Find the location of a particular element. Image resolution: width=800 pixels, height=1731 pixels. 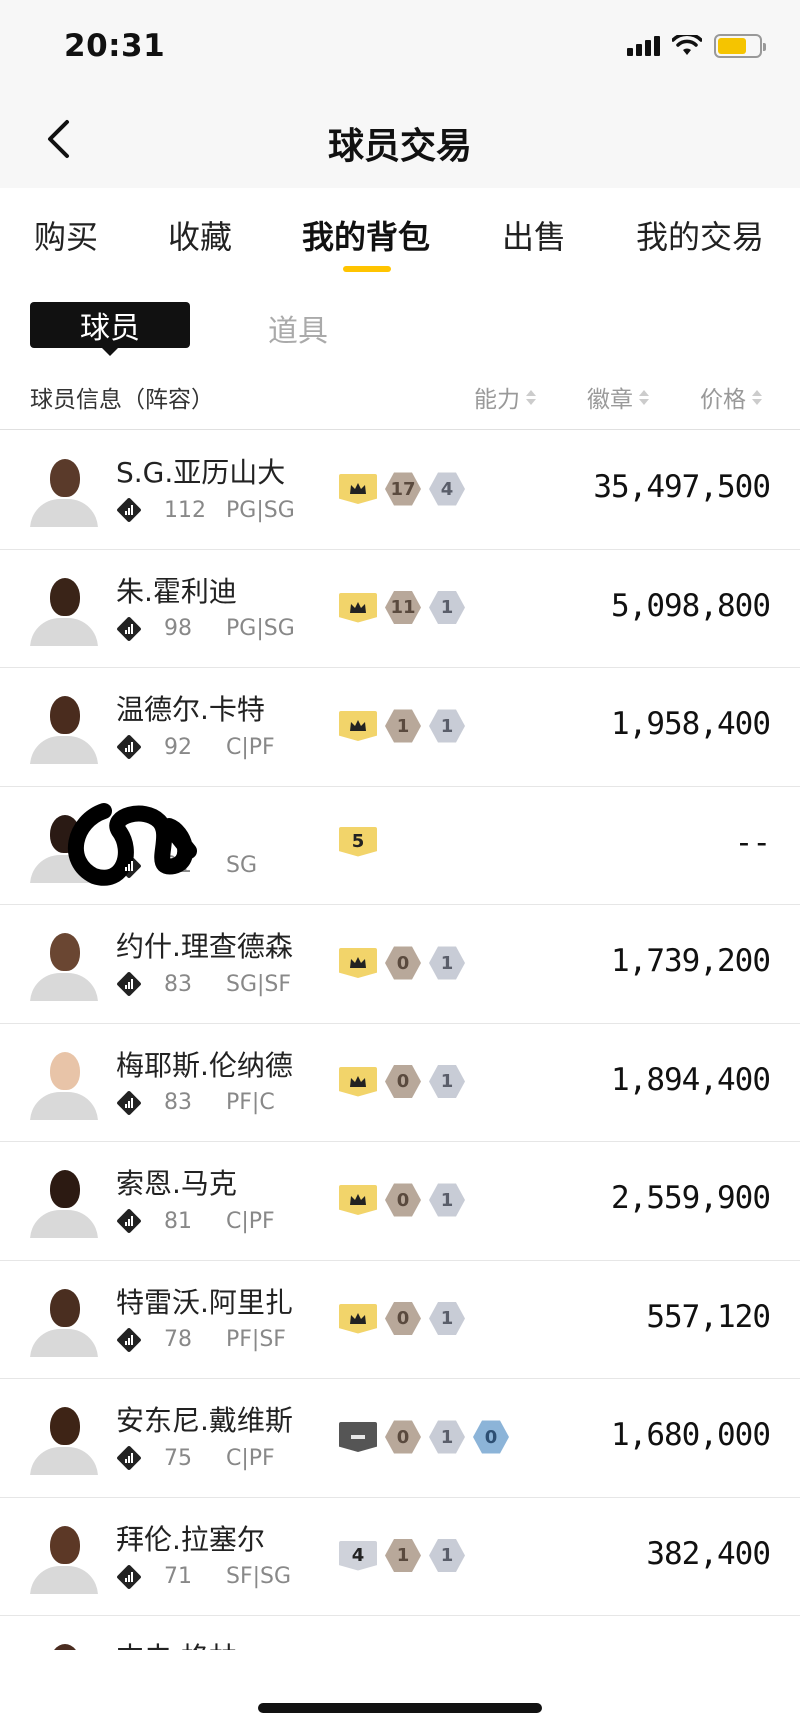

table-row: 约什.理查德森 83 SG|SF 0 1 1,739,200 is located at coordinates (400, 964).